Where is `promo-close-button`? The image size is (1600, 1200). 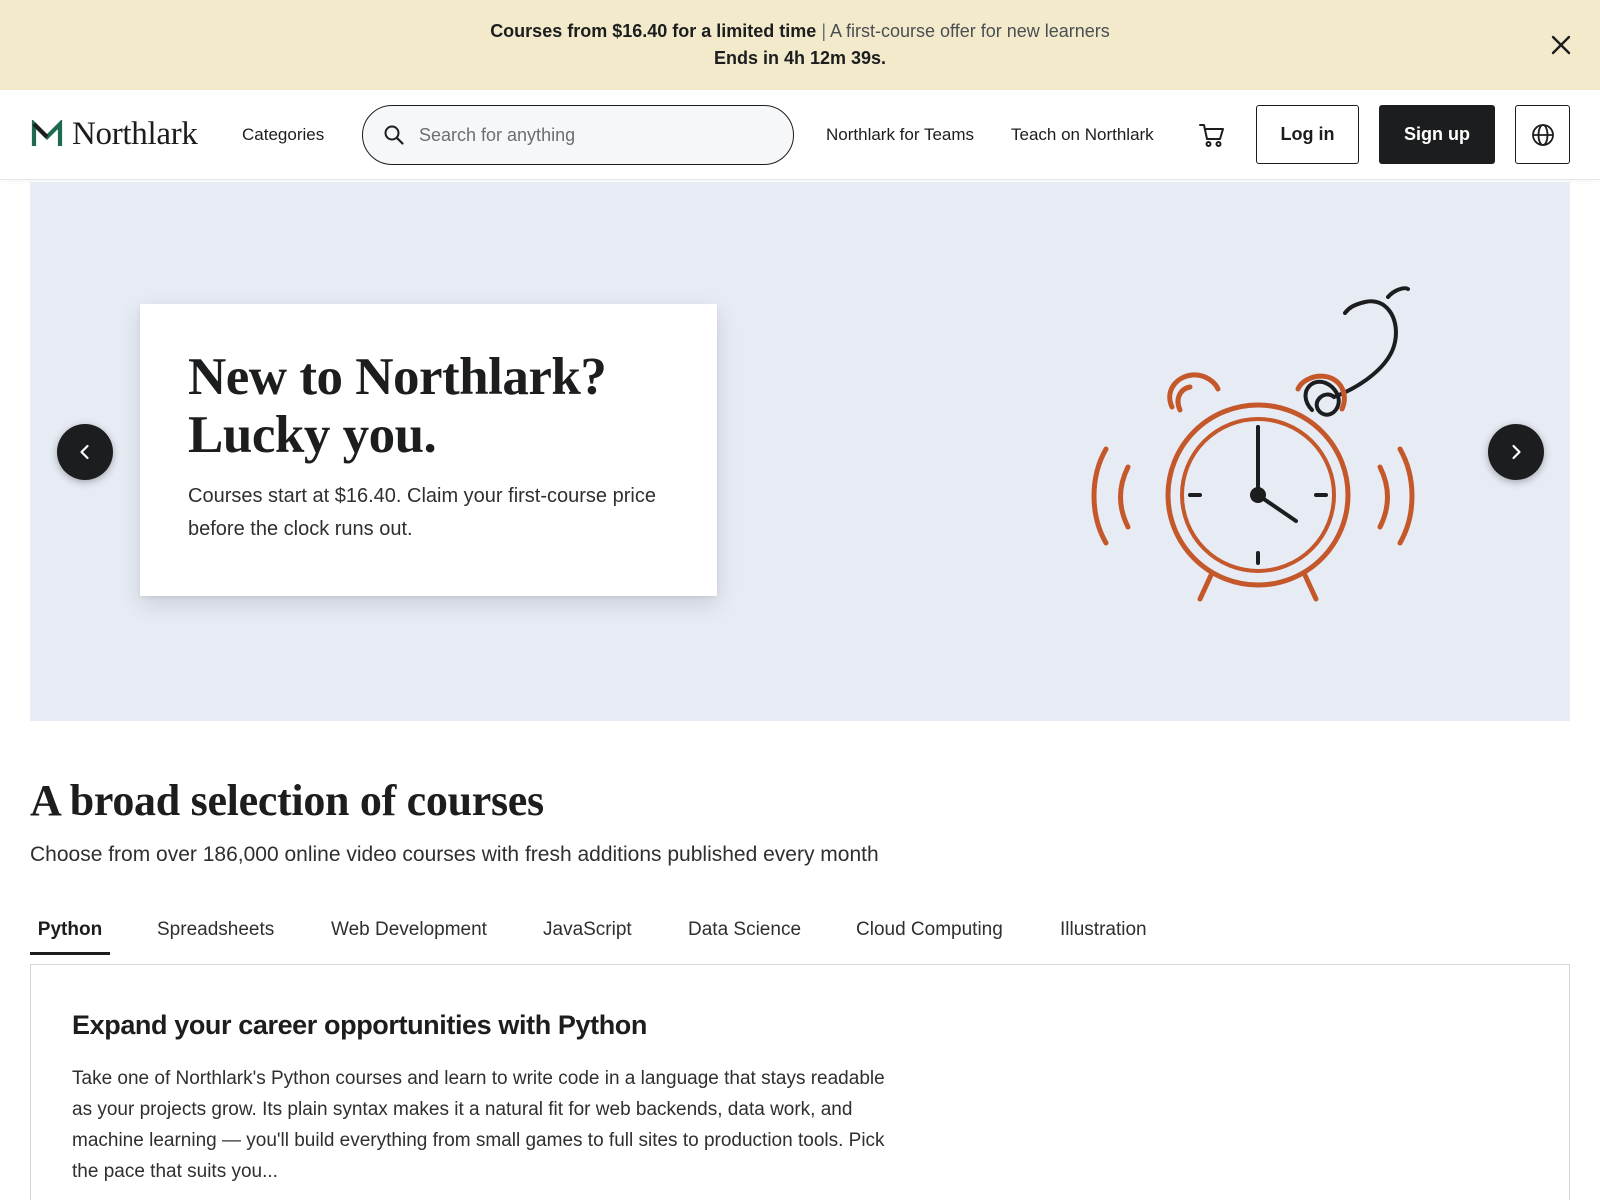
promo-close-button is located at coordinates (1561, 45).